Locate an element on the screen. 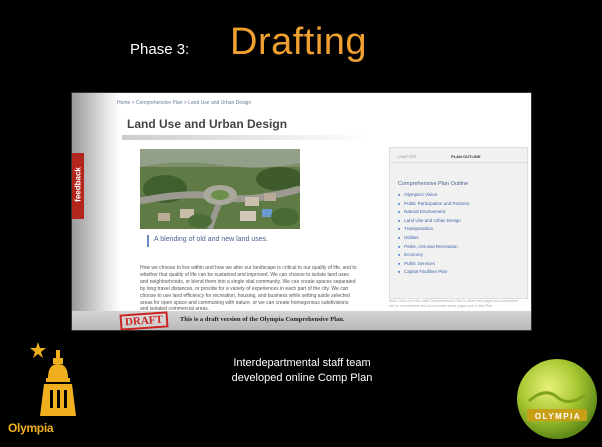  olympia-capitol-logo is located at coordinates (55, 382).